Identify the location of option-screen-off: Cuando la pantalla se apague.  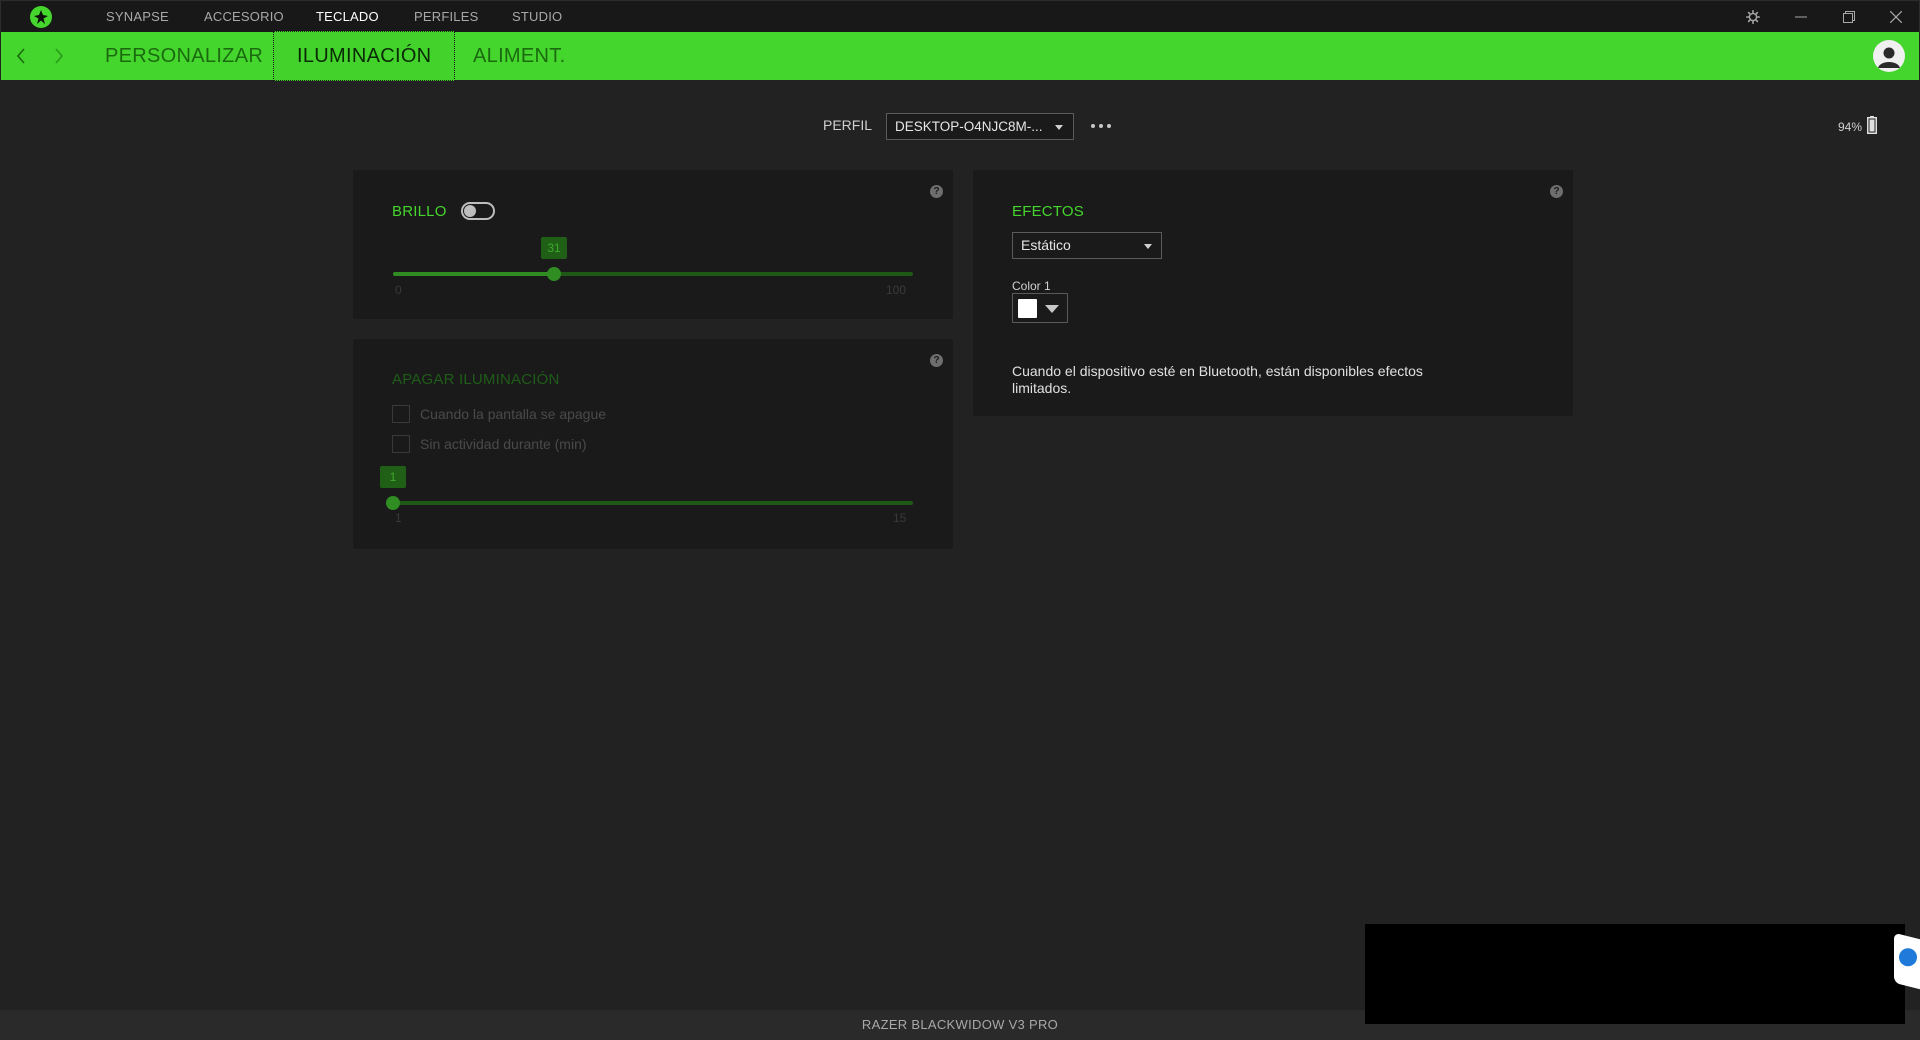
(499, 414).